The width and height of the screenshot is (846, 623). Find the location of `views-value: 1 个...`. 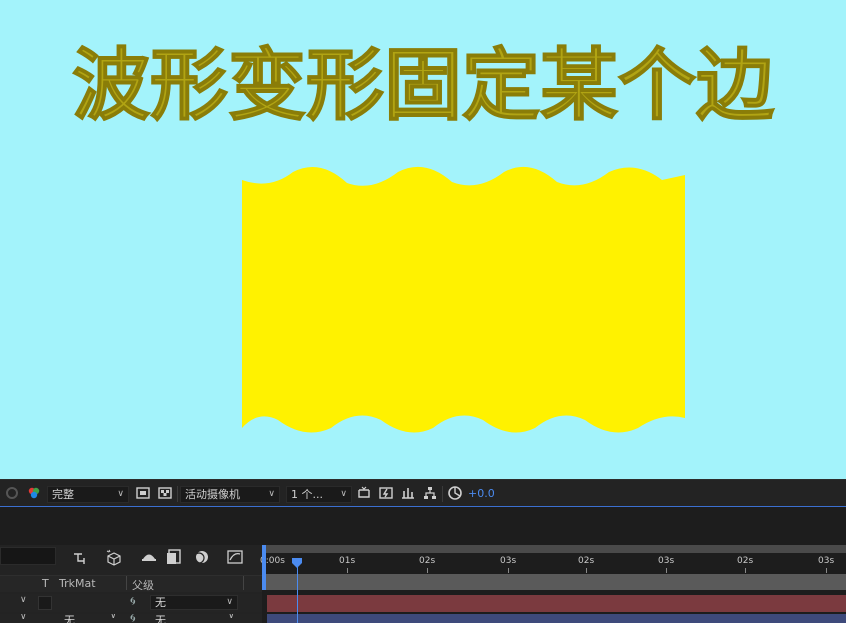

views-value: 1 个... is located at coordinates (307, 494).